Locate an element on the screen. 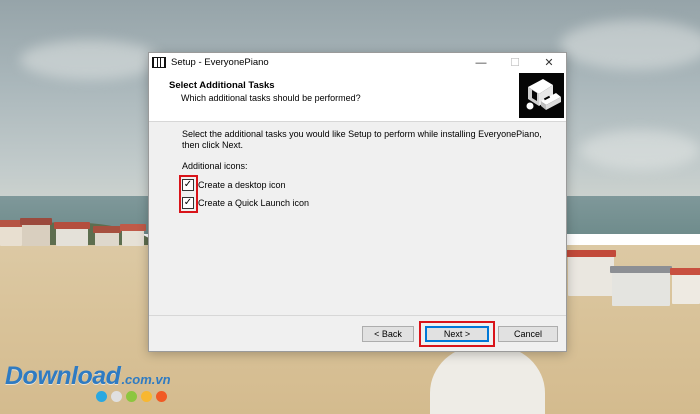 This screenshot has height=414, width=700. installer-computer-icon is located at coordinates (541, 95).